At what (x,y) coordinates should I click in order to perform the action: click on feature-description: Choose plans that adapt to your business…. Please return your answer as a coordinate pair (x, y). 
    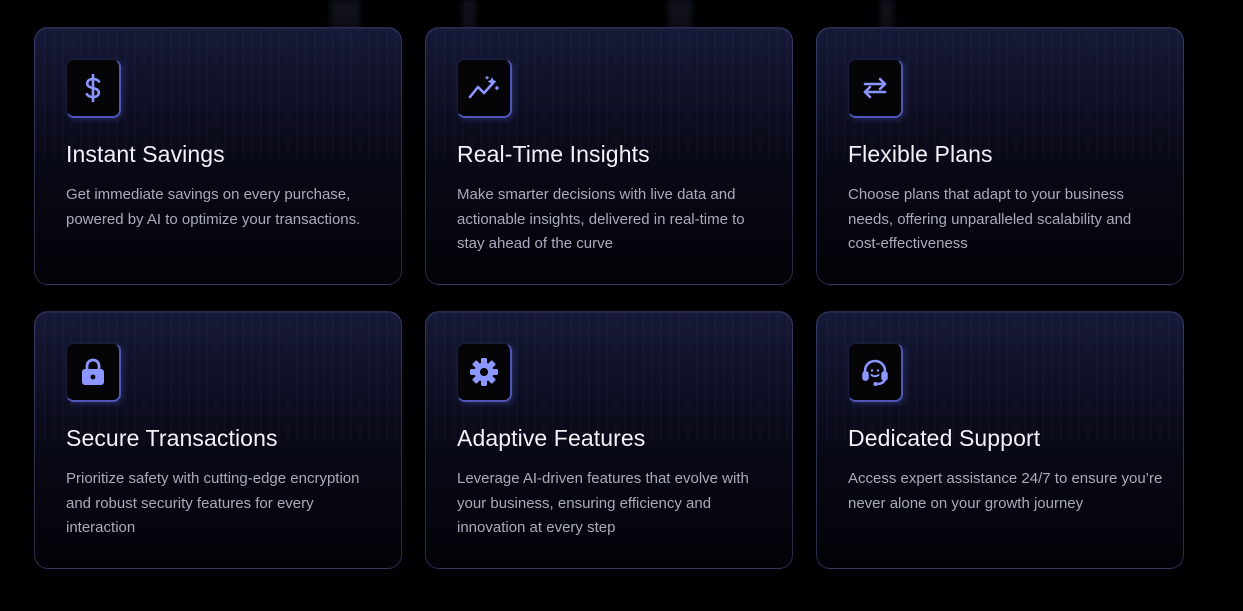
    Looking at the image, I should click on (990, 219).